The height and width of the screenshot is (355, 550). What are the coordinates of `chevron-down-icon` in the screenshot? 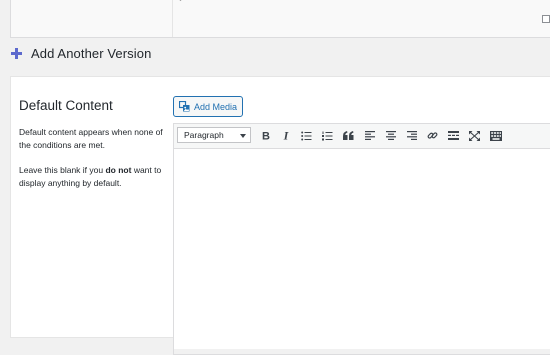 It's located at (243, 136).